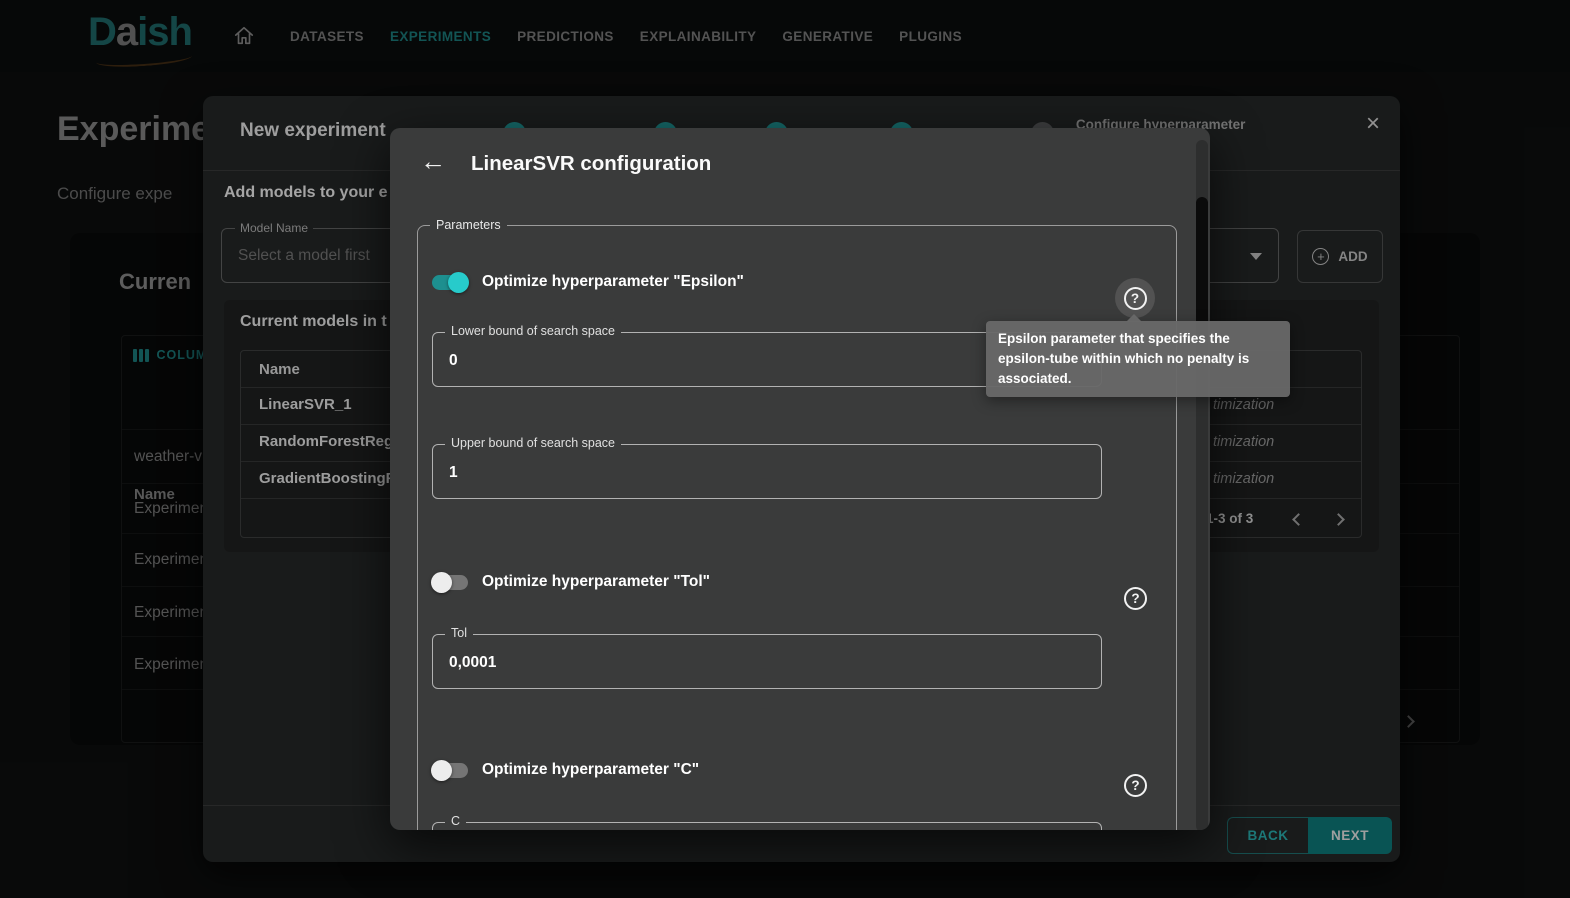 The image size is (1570, 898). I want to click on c-help-icon: ?, so click(1135, 785).